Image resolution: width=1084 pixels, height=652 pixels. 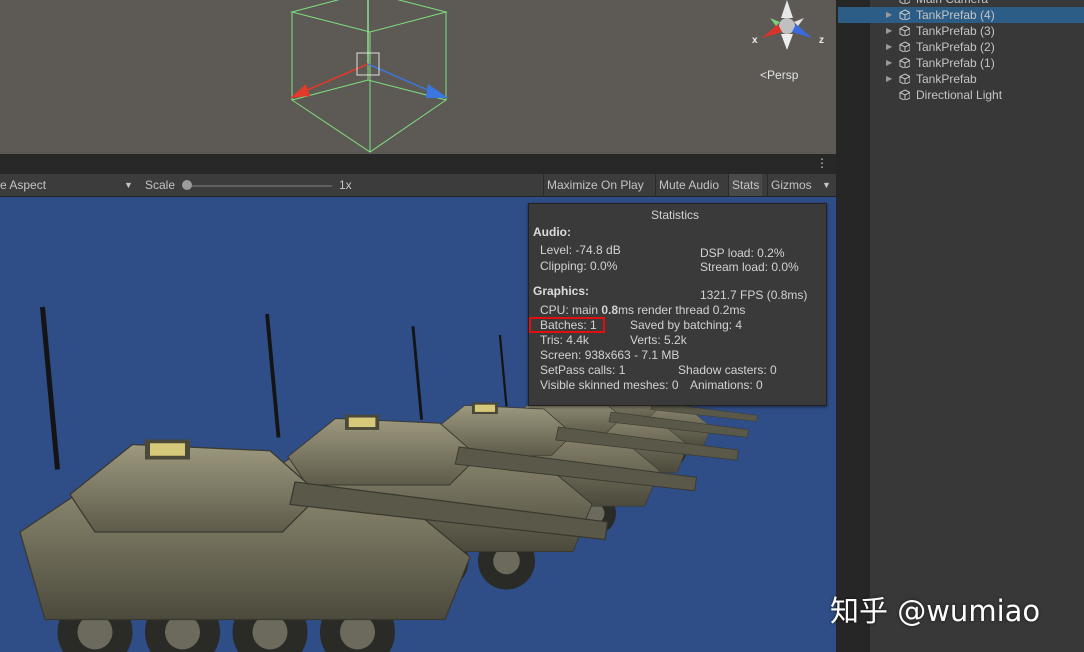 I want to click on hierarchy-item-label: TankPrefab, so click(x=946, y=79).